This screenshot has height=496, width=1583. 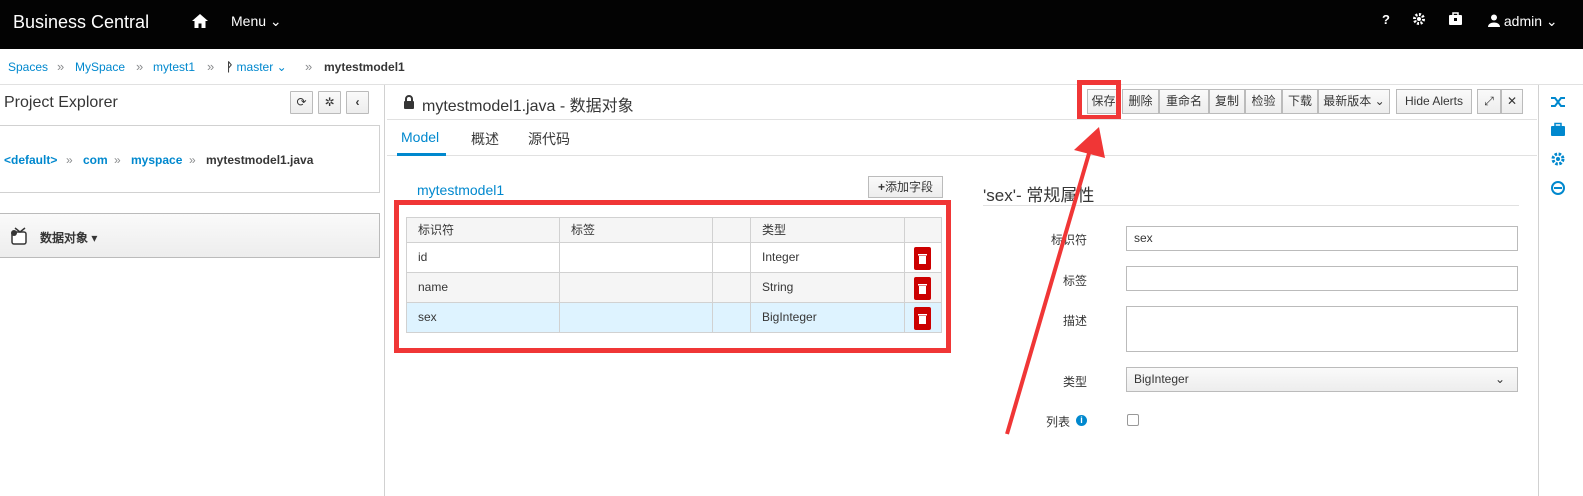 What do you see at coordinates (881, 187) in the screenshot?
I see `plus-icon: +` at bounding box center [881, 187].